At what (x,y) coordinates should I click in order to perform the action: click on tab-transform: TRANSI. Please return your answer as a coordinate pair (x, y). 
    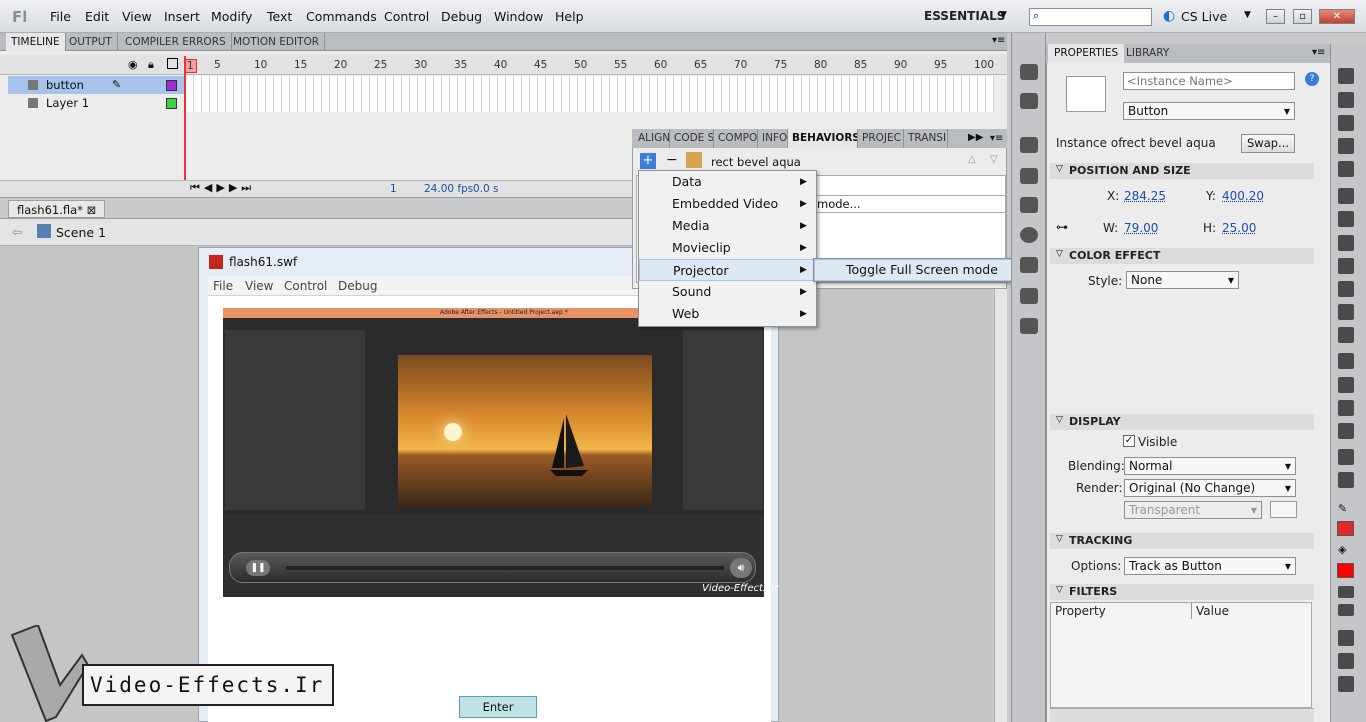
    Looking at the image, I should click on (926, 138).